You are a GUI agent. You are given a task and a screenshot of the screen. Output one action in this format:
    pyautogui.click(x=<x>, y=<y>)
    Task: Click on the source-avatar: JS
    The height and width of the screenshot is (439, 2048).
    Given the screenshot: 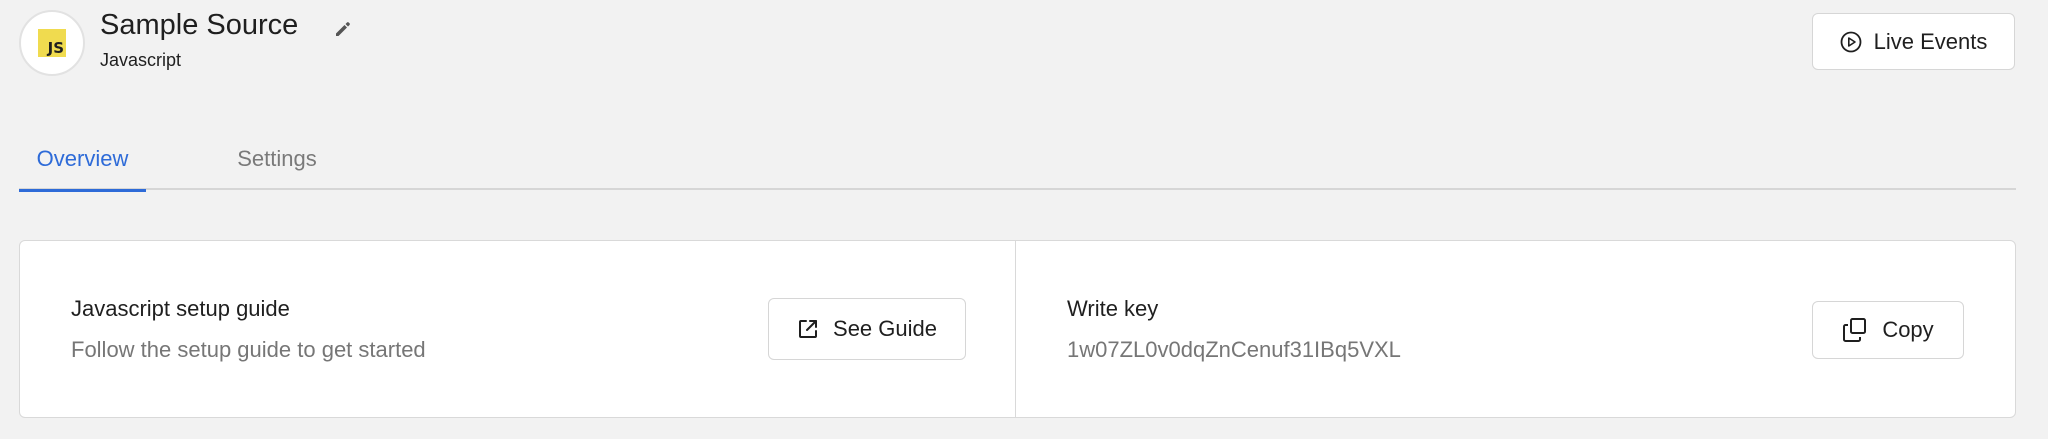 What is the action you would take?
    pyautogui.click(x=52, y=43)
    